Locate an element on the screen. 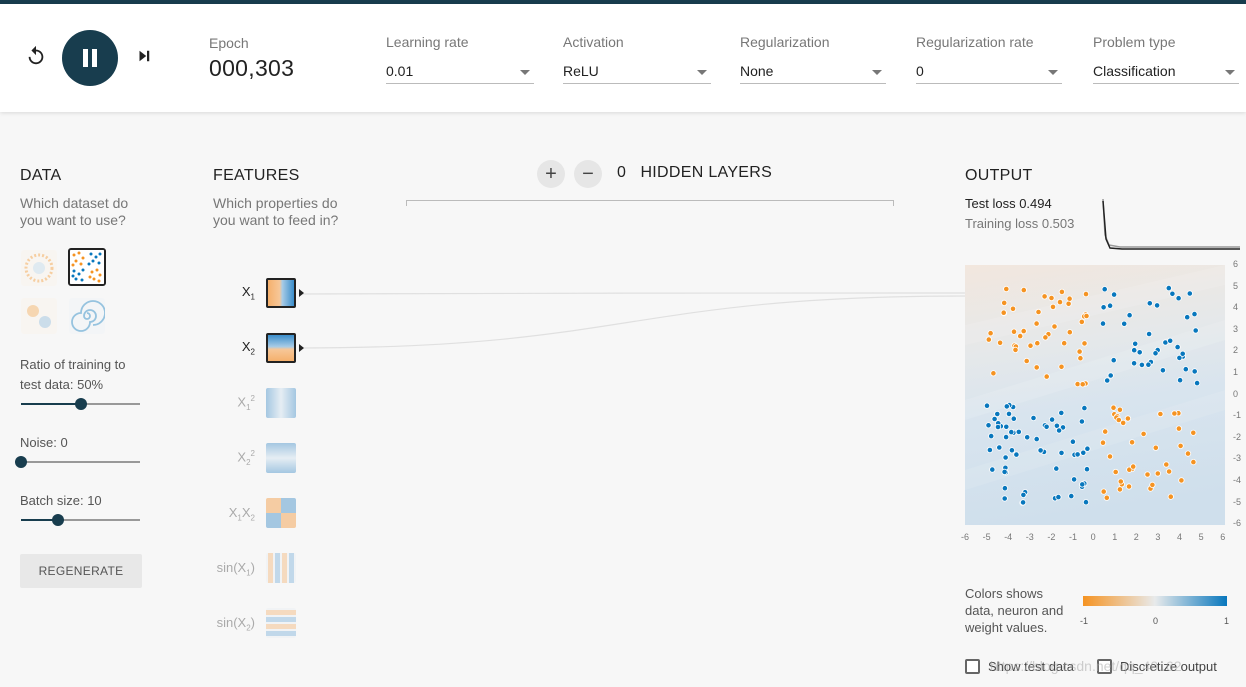 This screenshot has width=1246, height=687. dataset-gaussian is located at coordinates (39, 316).